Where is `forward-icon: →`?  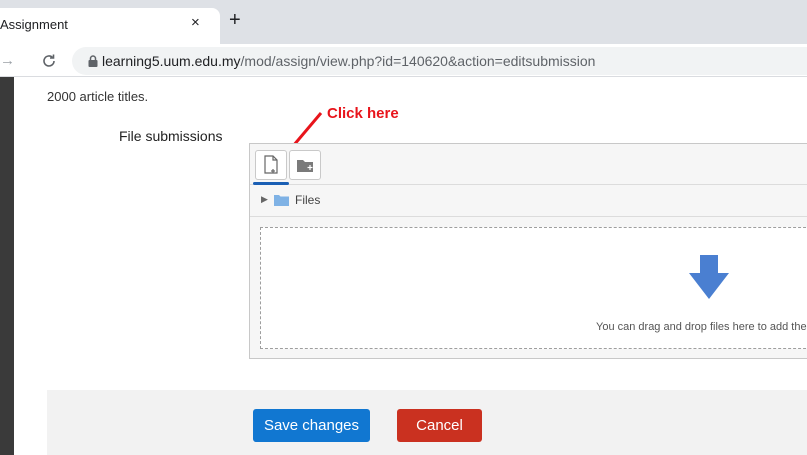
forward-icon: → is located at coordinates (7, 60).